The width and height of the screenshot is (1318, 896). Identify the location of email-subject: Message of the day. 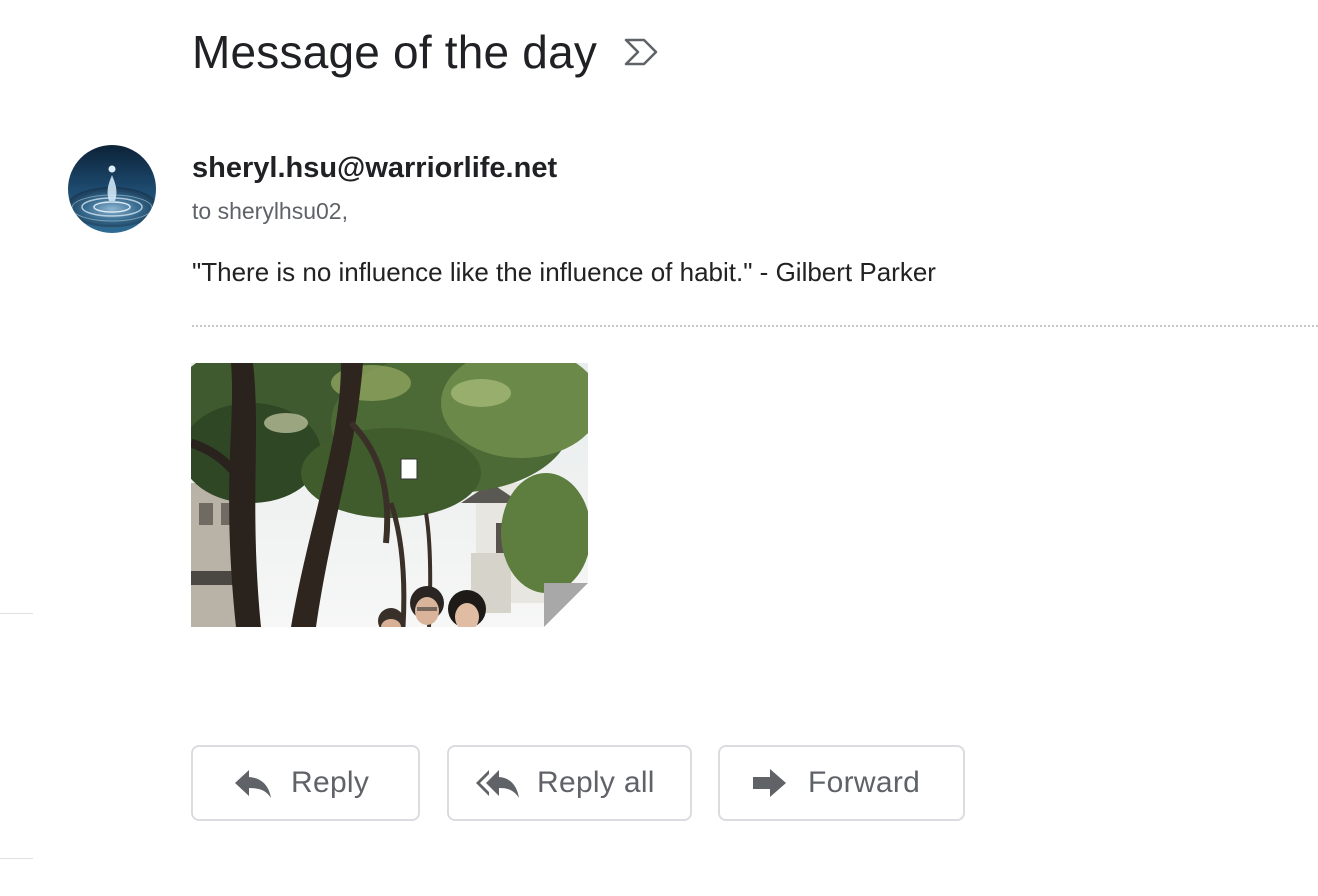
(395, 52).